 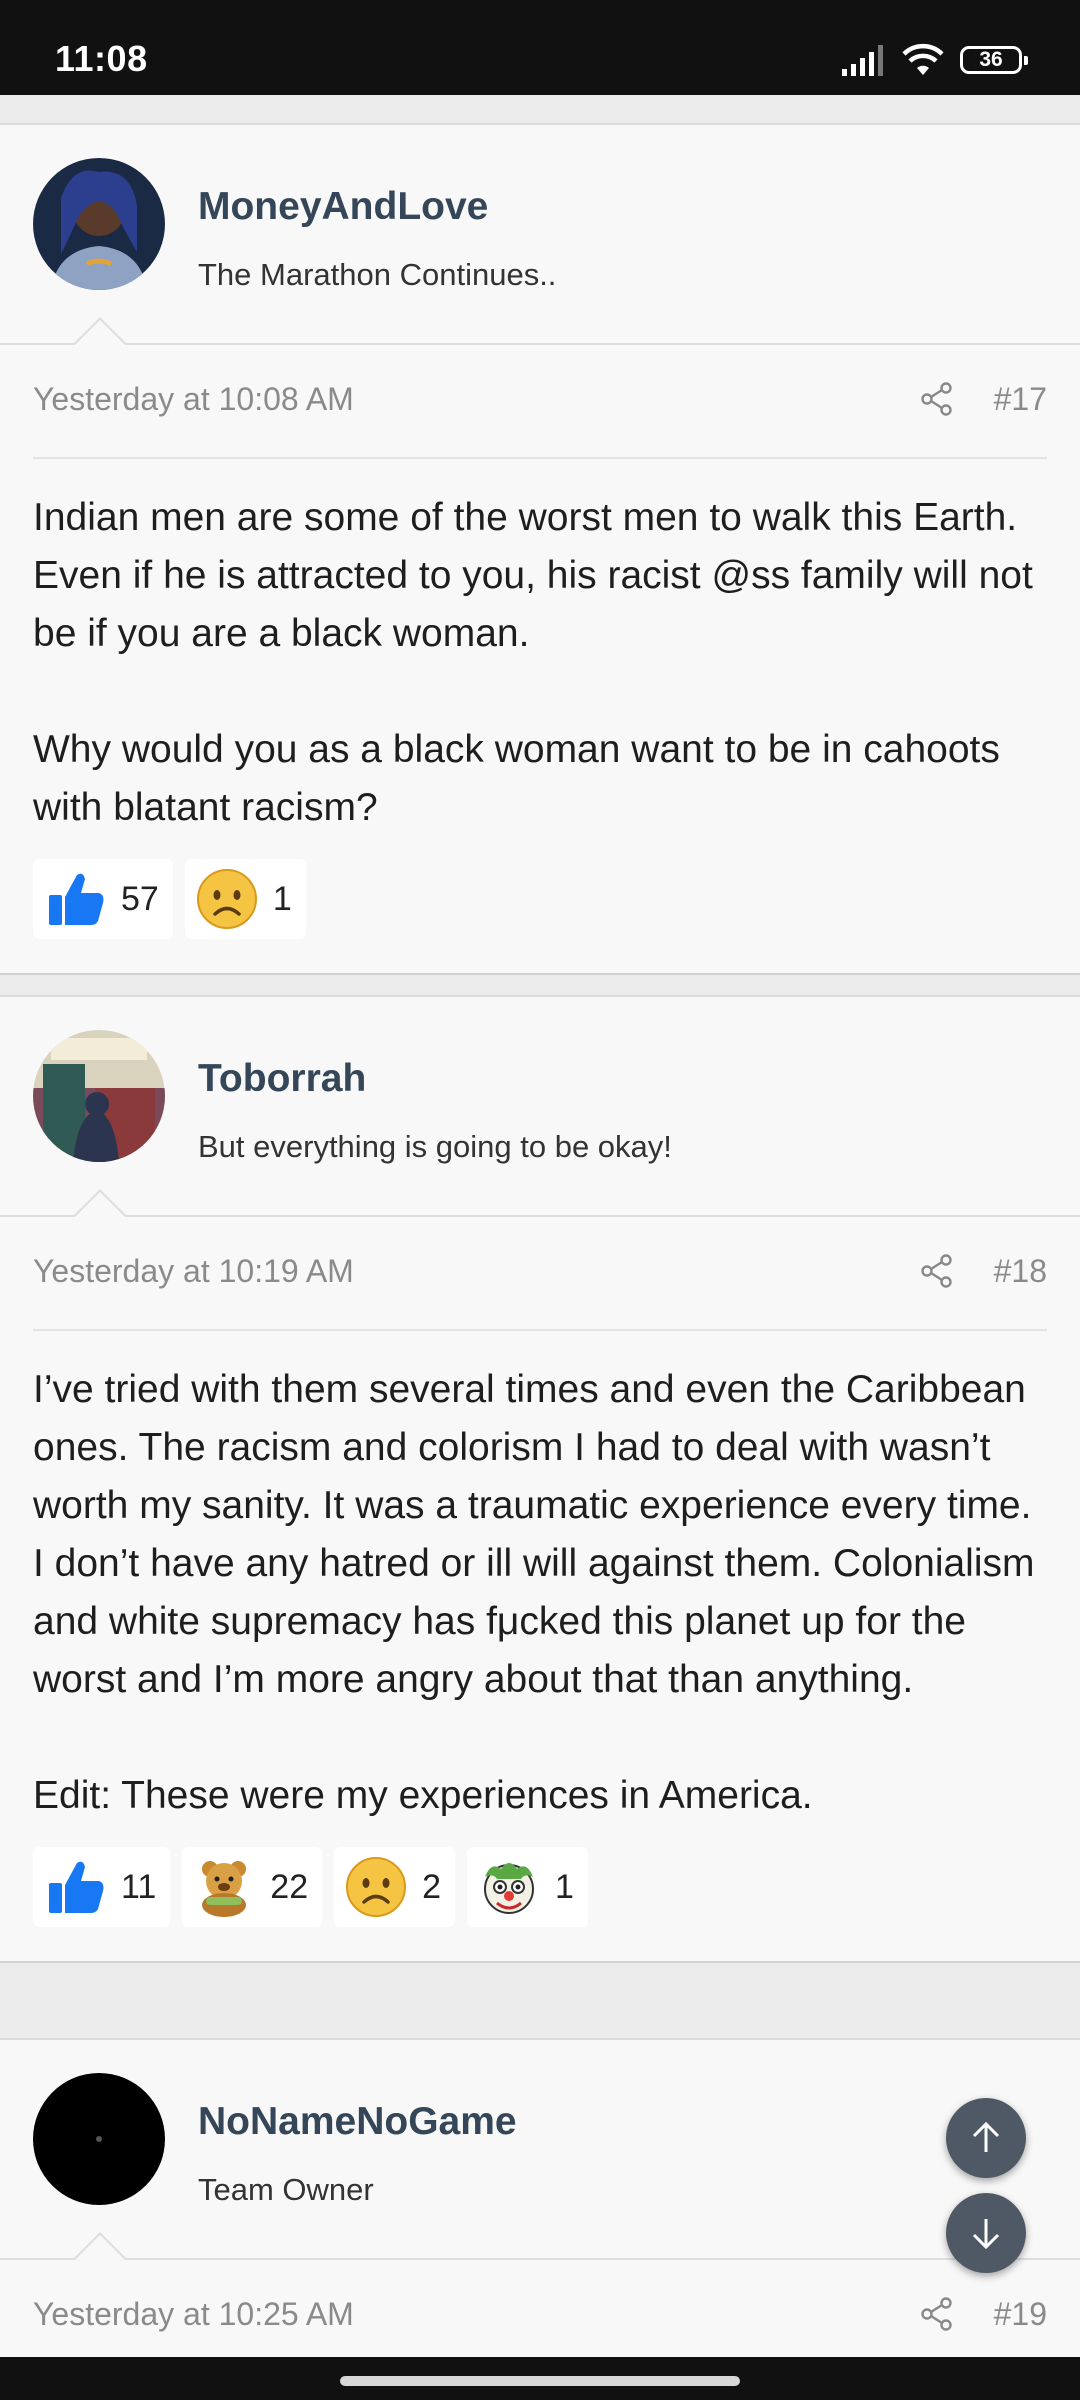 I want to click on post-number: #18, so click(x=1020, y=1271).